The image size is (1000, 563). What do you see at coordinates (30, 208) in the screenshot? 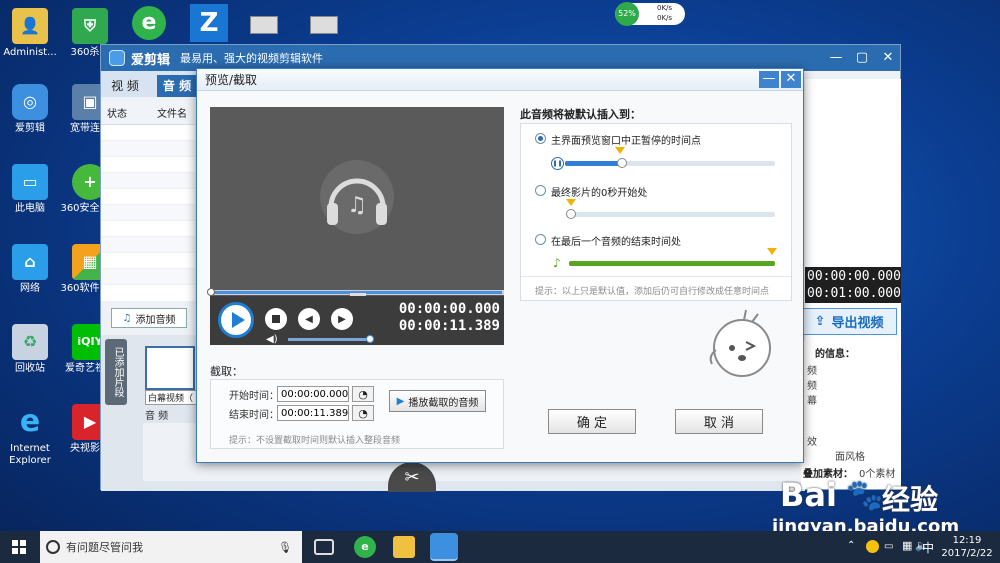
I see `desktop-icon-label: 此电脑` at bounding box center [30, 208].